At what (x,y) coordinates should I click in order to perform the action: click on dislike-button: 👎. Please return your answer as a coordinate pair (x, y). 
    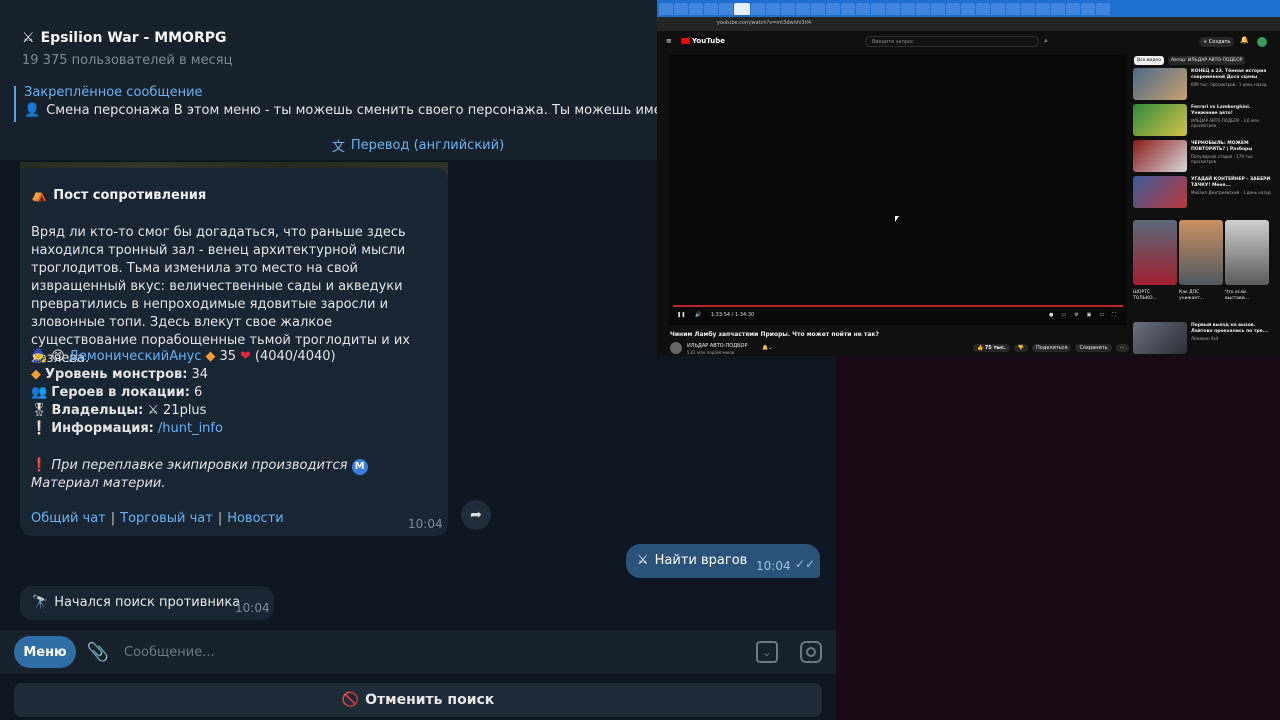
    Looking at the image, I should click on (1021, 348).